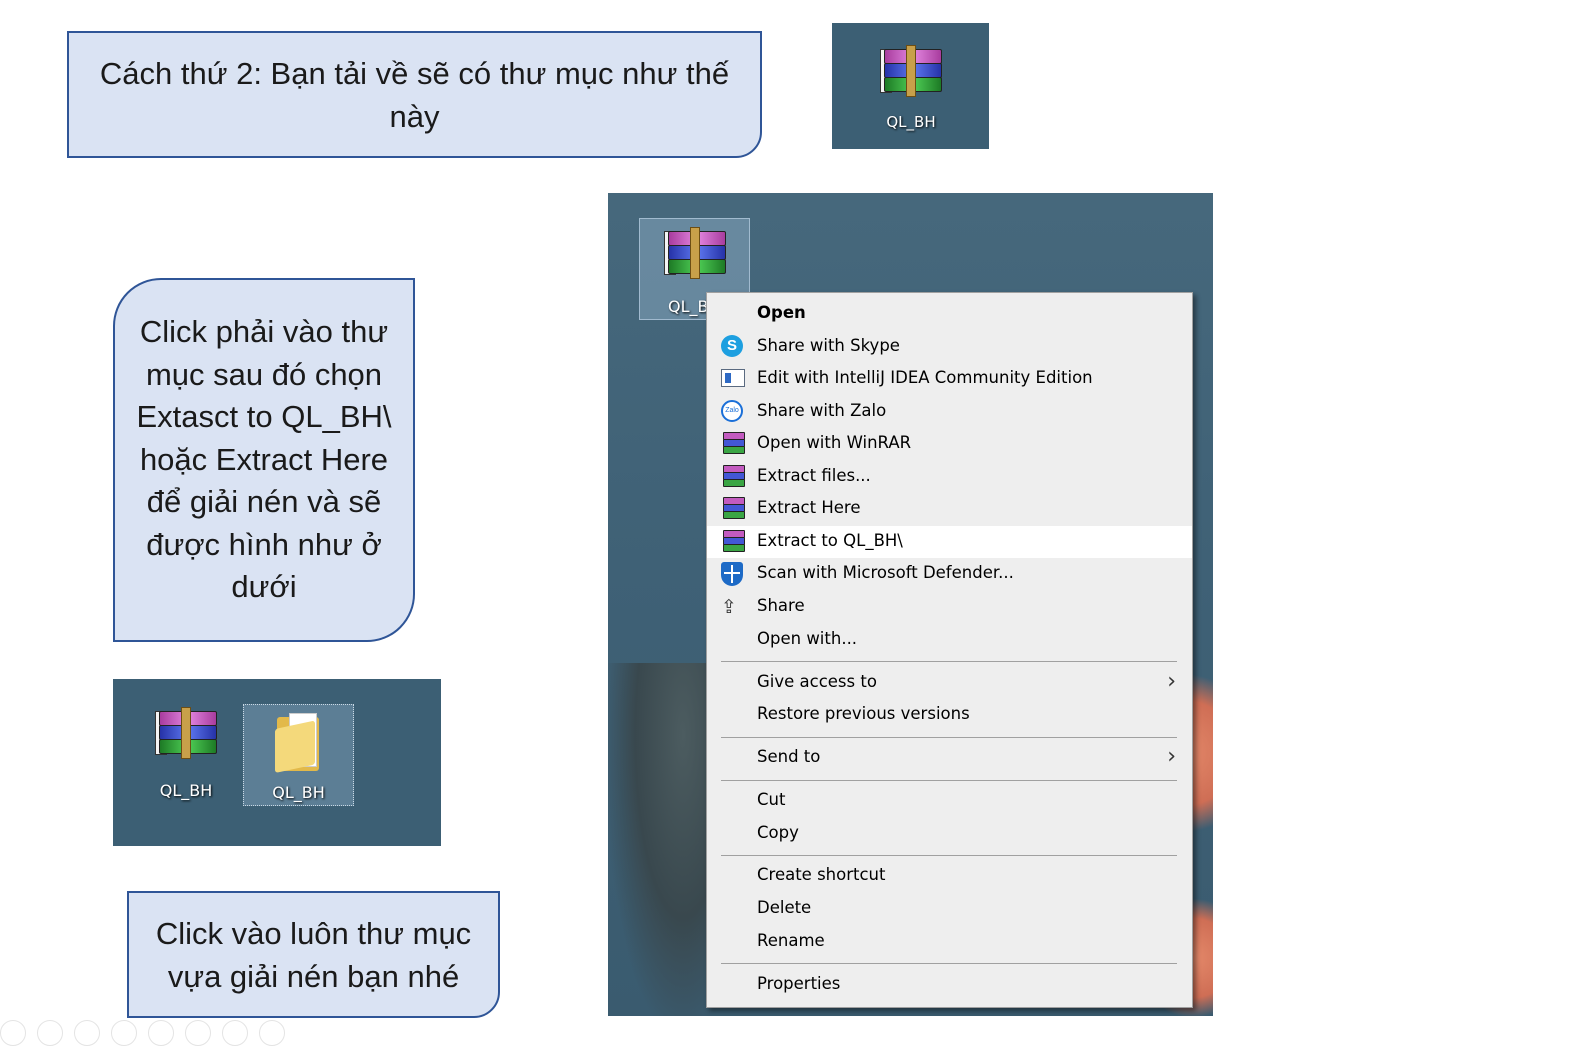  I want to click on menu-item-label: Rename, so click(791, 940).